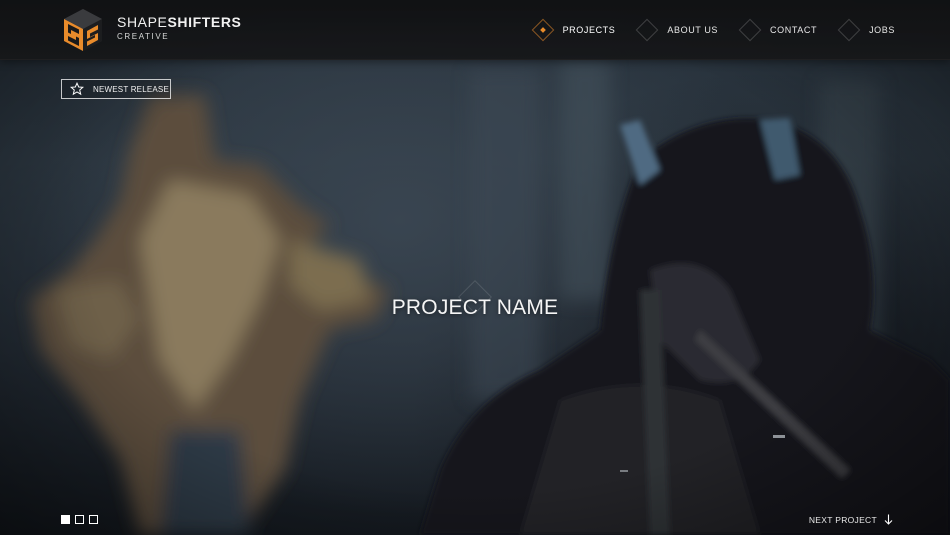 This screenshot has height=535, width=950. What do you see at coordinates (842, 519) in the screenshot?
I see `next-project-label: NEXT PROJECT` at bounding box center [842, 519].